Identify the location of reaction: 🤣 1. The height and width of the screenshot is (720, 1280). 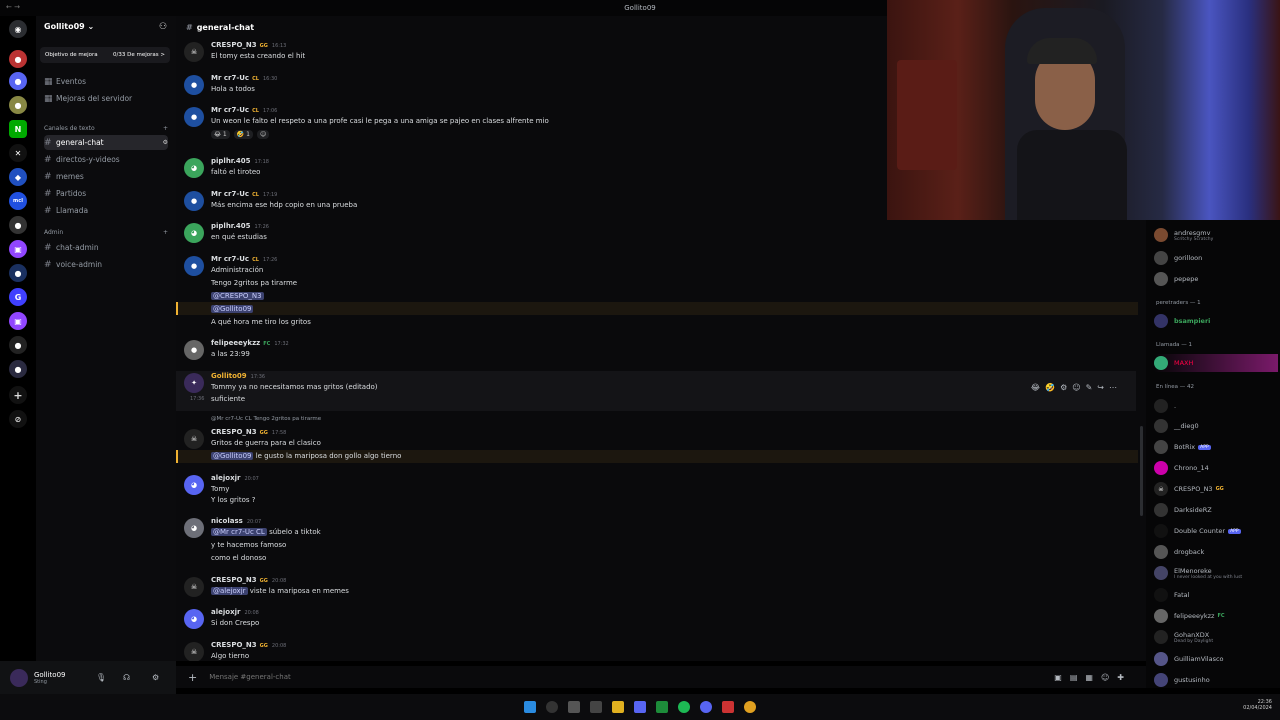
(243, 134).